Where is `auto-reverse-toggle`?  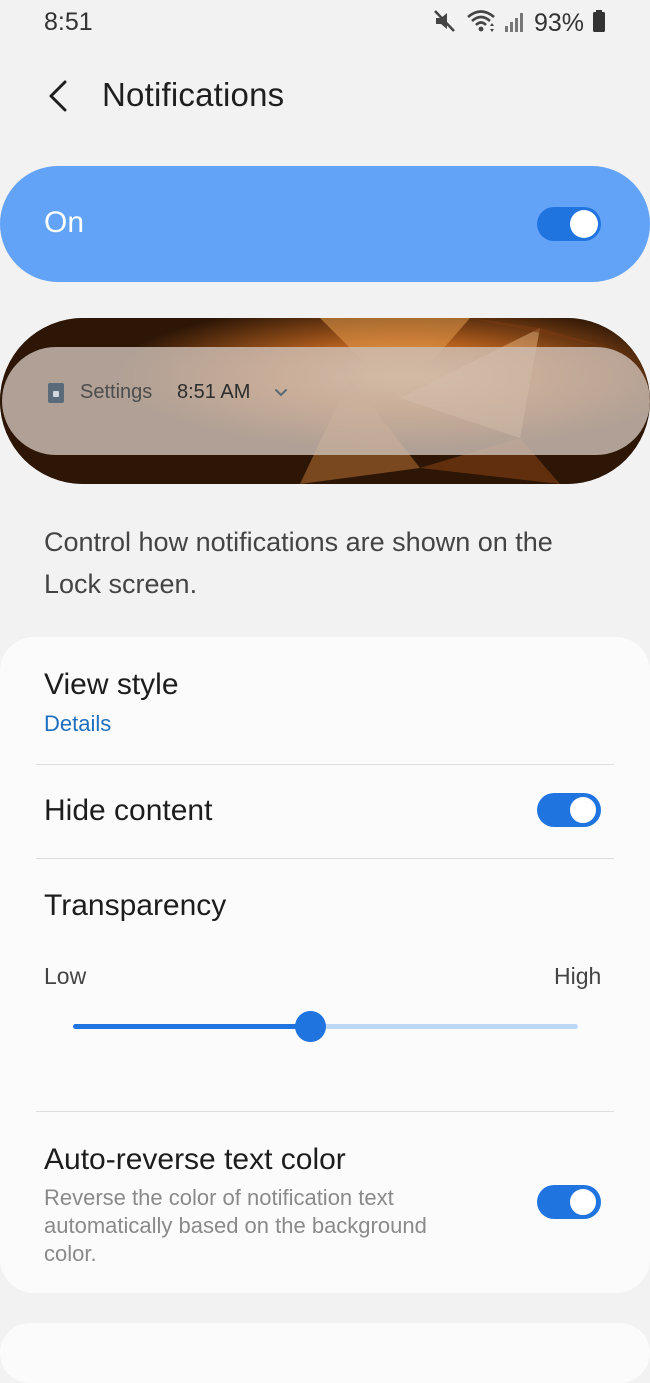 auto-reverse-toggle is located at coordinates (569, 1202).